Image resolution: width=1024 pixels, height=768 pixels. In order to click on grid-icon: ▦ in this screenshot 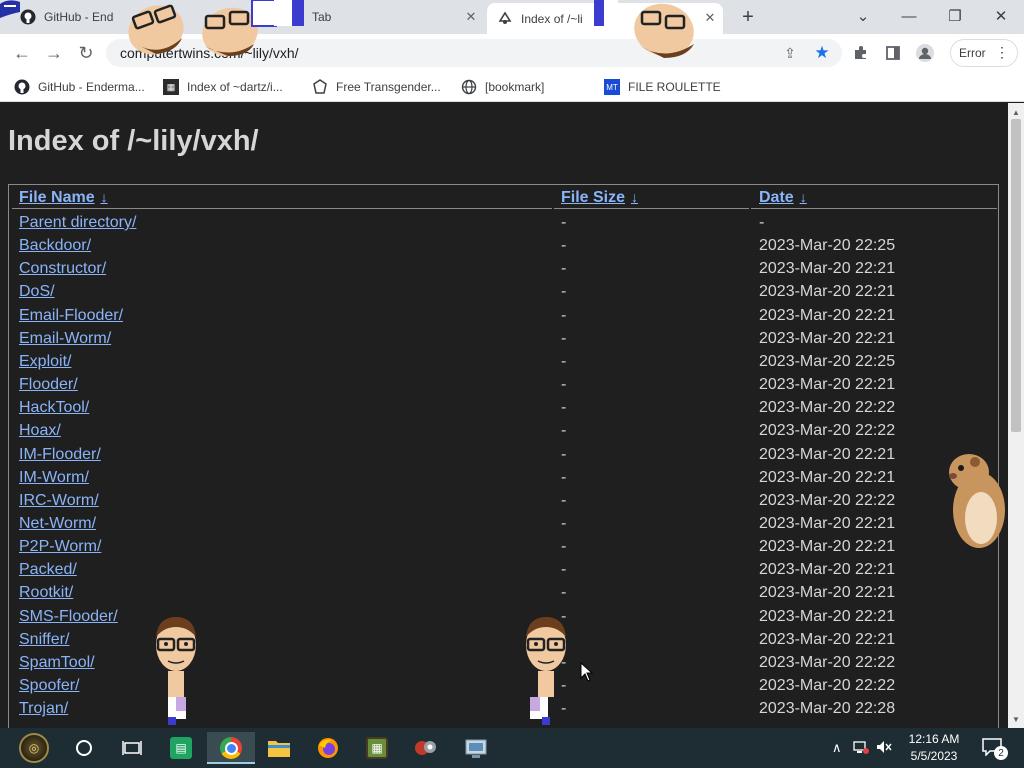, I will do `click(171, 87)`.